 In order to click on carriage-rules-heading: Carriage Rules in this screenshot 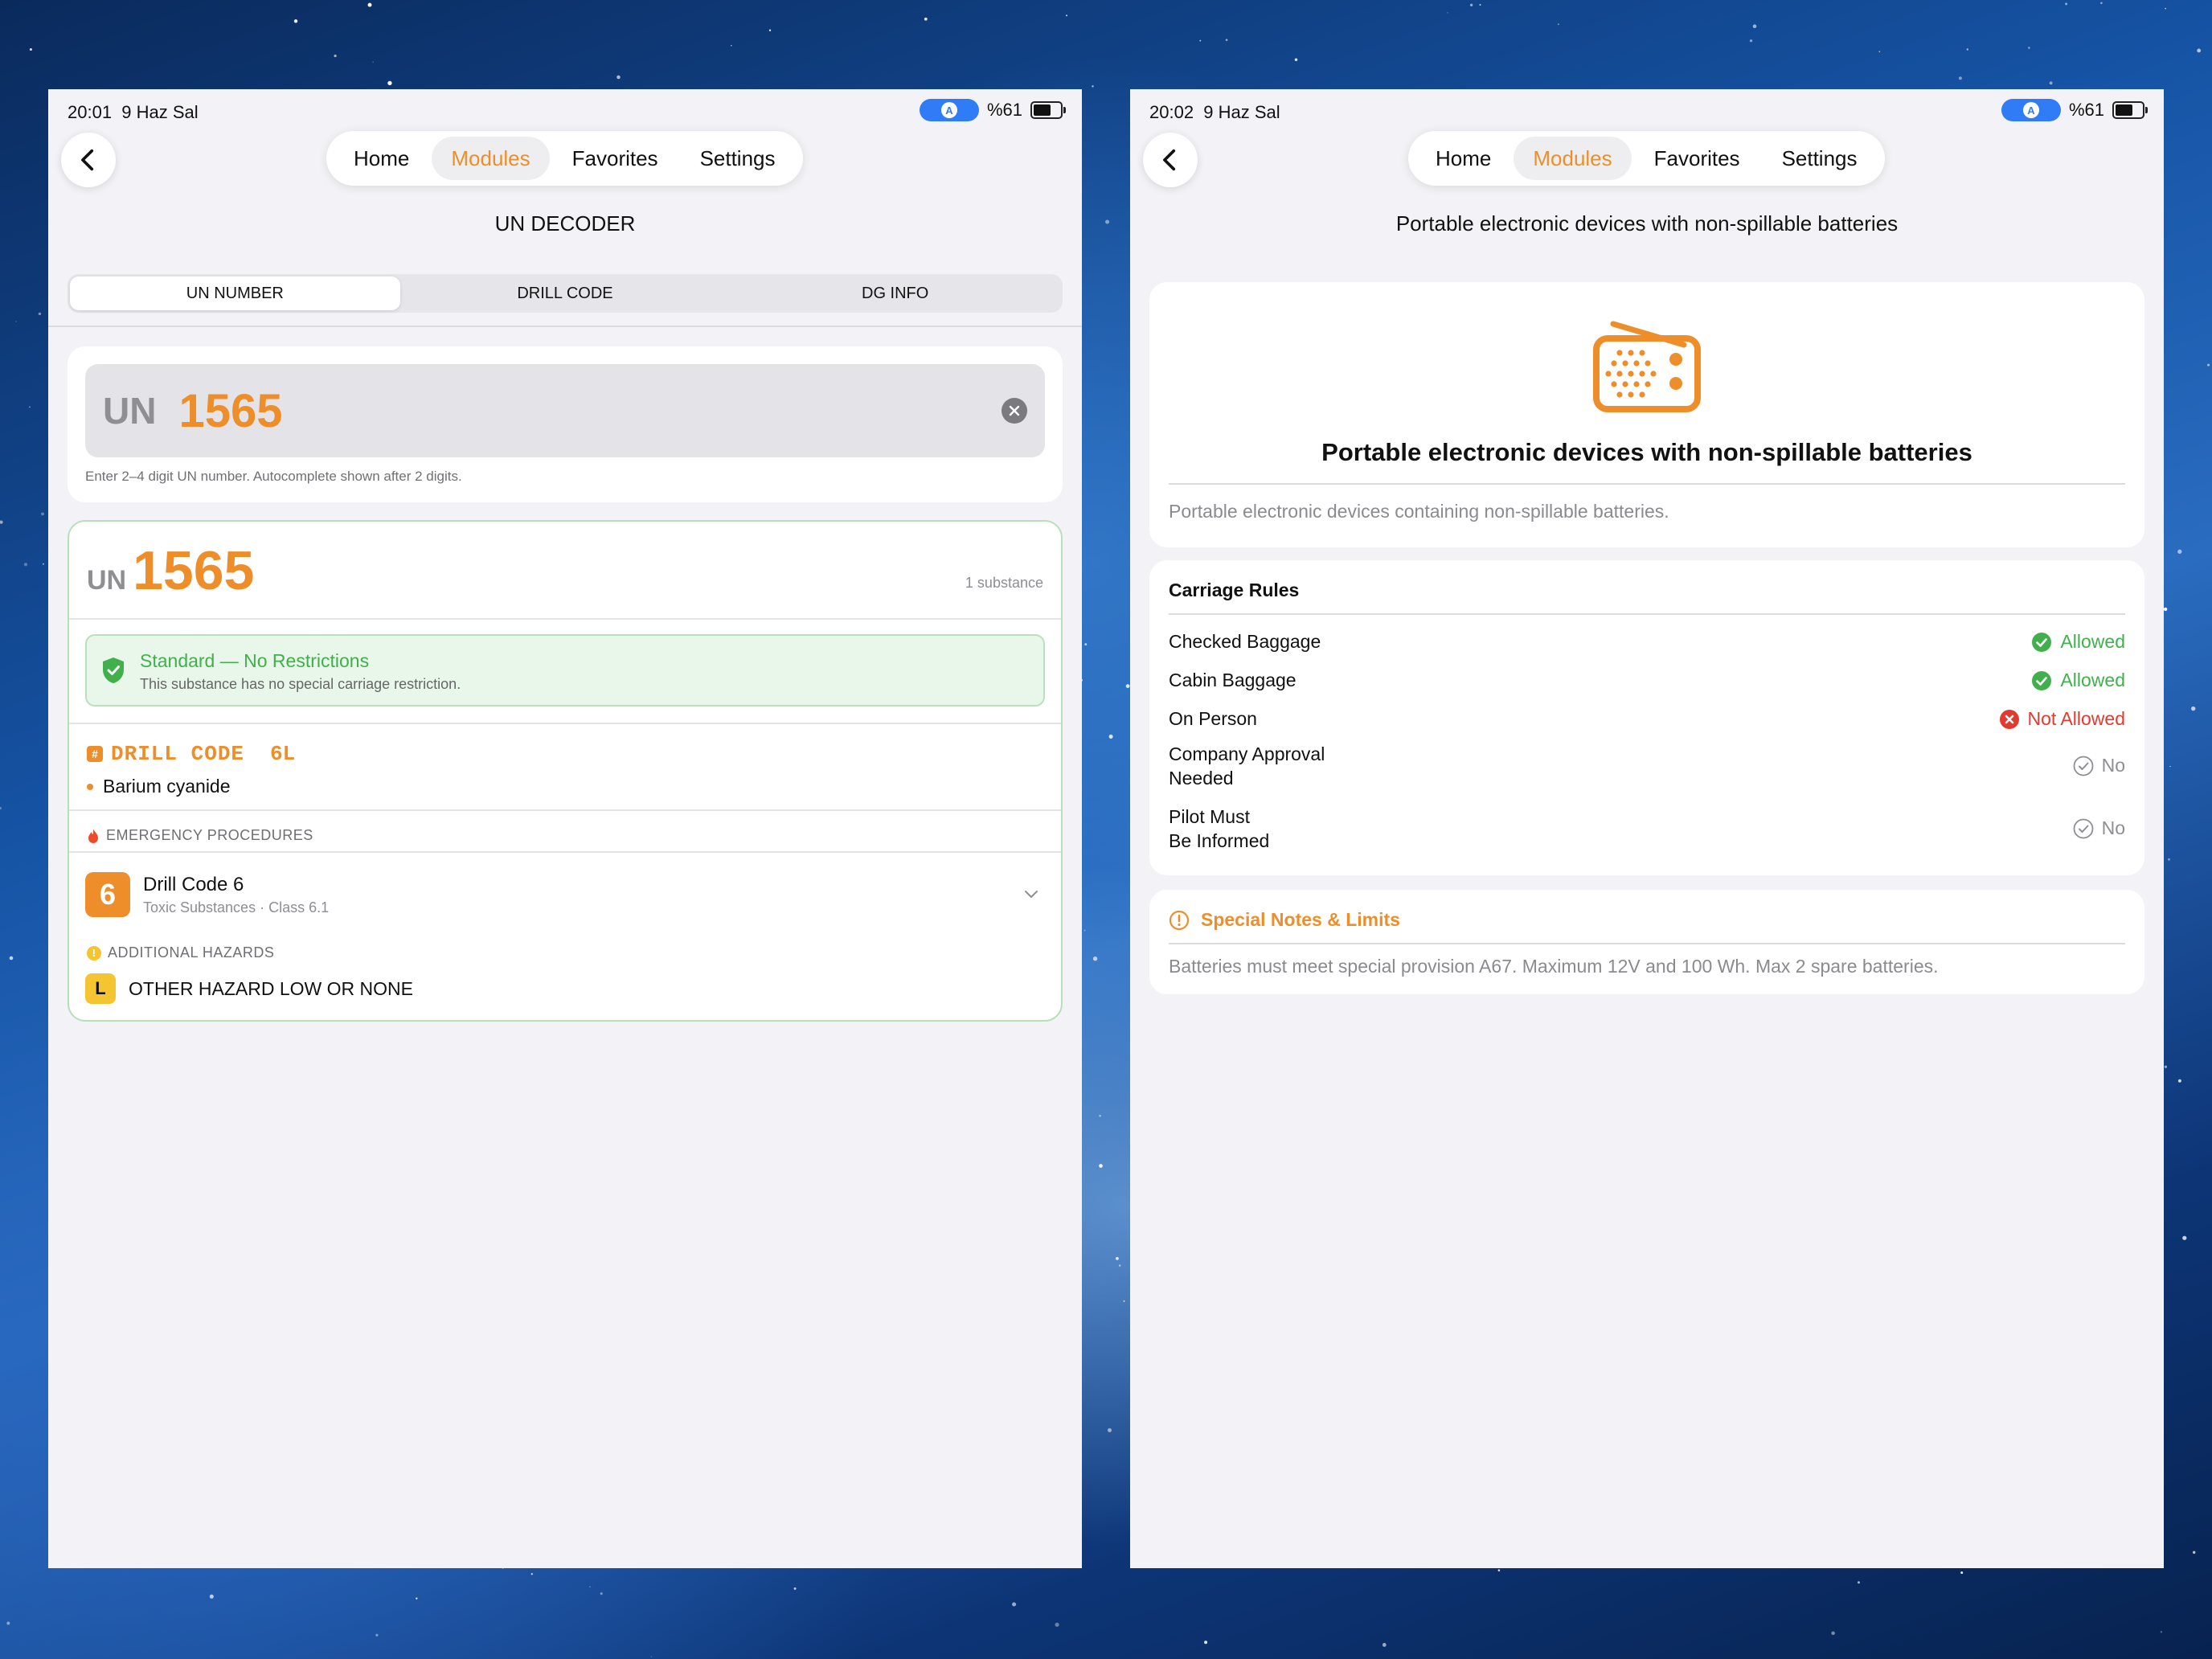, I will do `click(1234, 590)`.